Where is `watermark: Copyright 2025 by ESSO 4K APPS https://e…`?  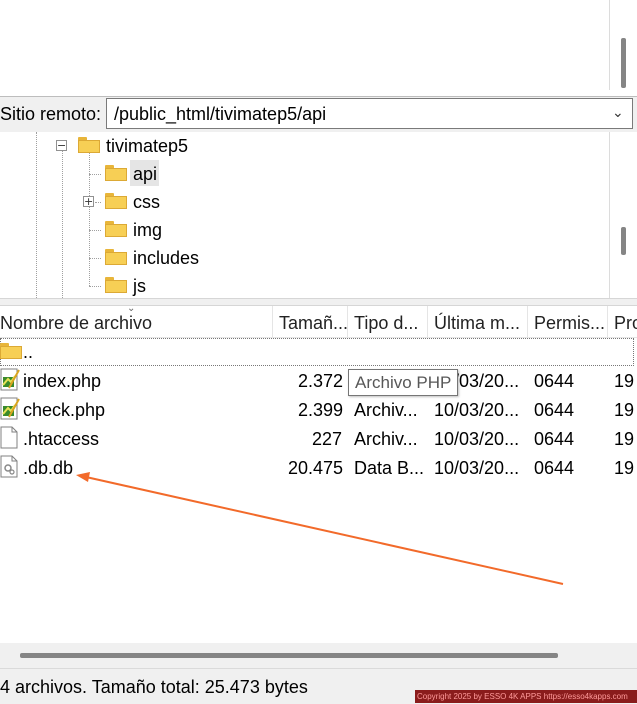
watermark: Copyright 2025 by ESSO 4K APPS https://e… is located at coordinates (526, 696).